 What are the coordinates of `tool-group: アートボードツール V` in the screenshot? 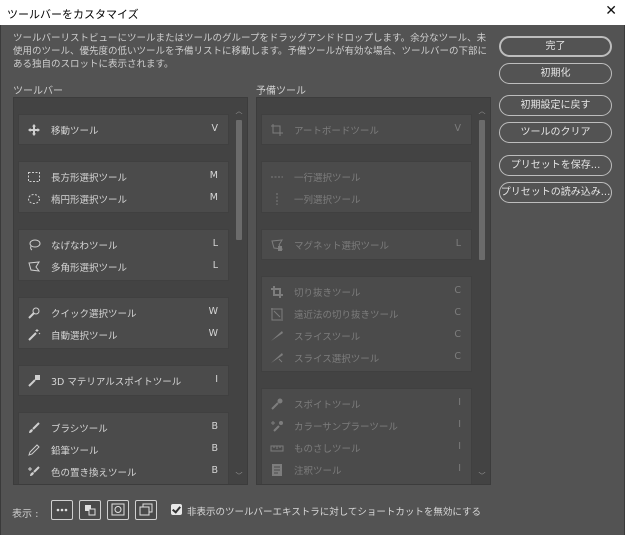 It's located at (366, 129).